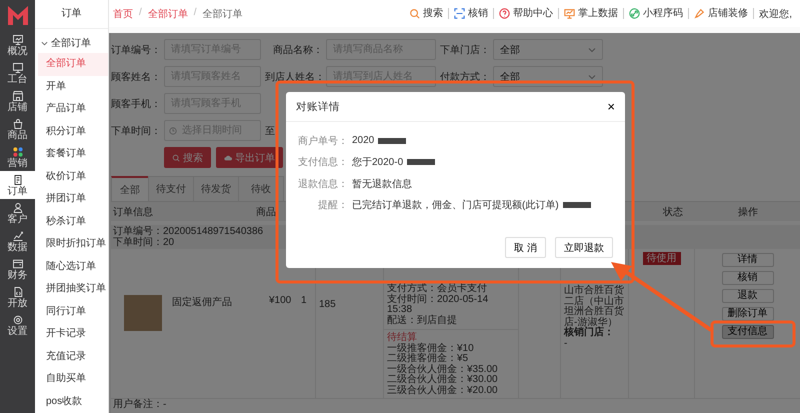  I want to click on rail-nav-item: 订单, so click(17, 185).